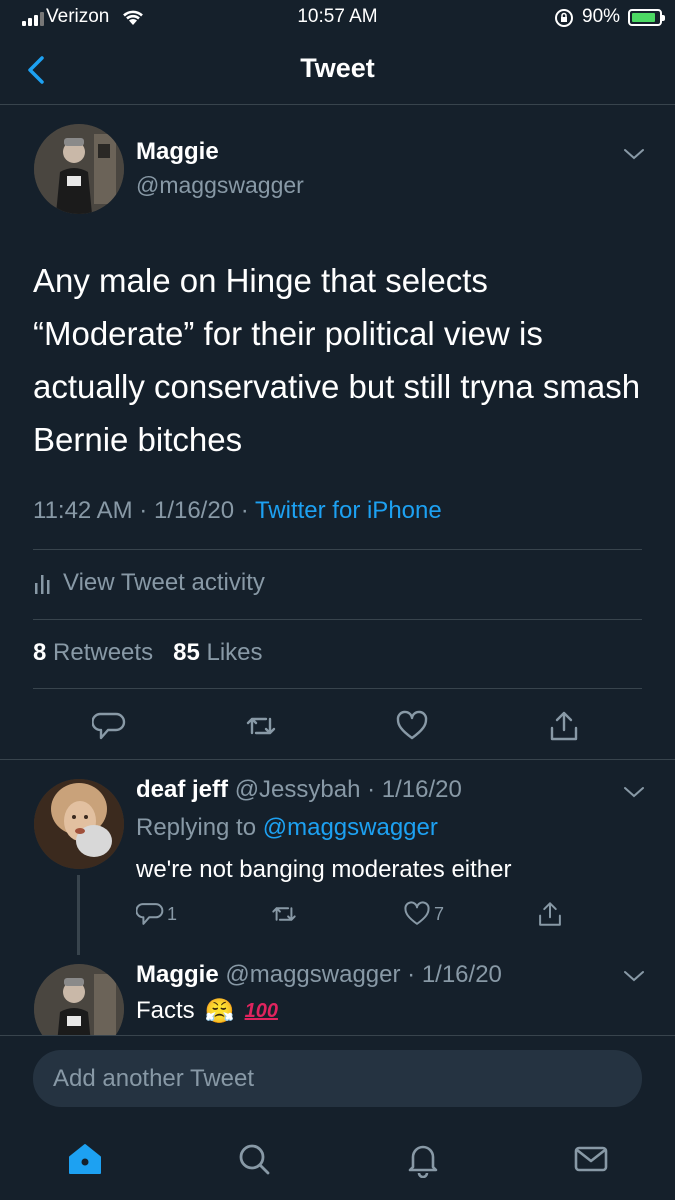 This screenshot has height=1200, width=675. I want to click on search-icon, so click(254, 1159).